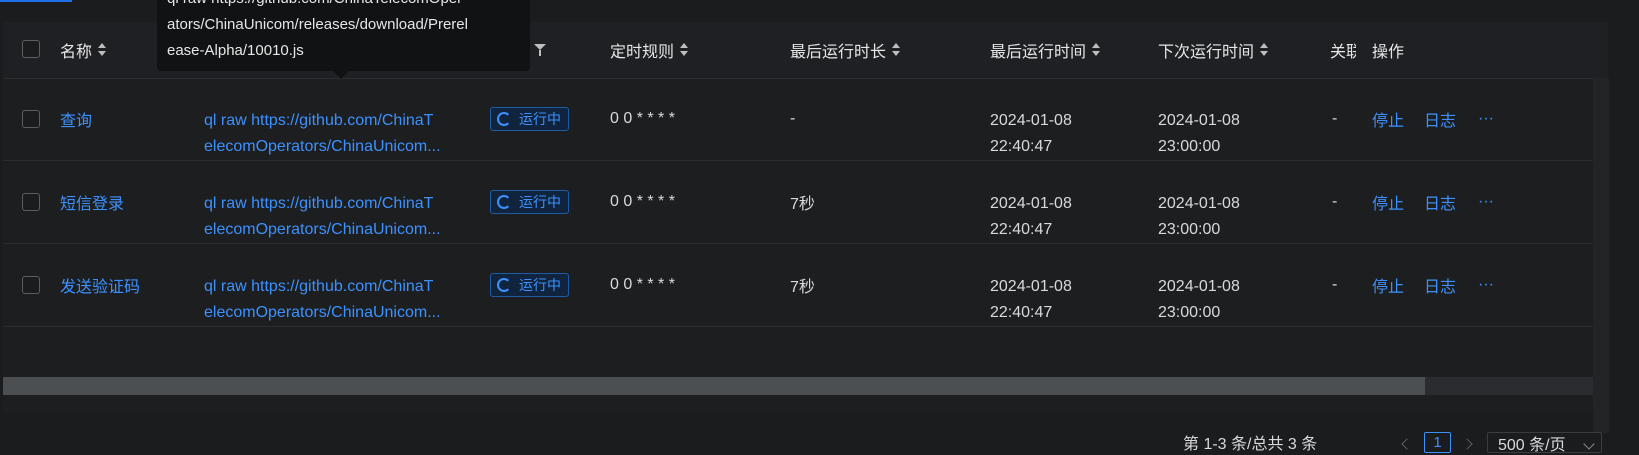 This screenshot has height=455, width=1639. What do you see at coordinates (1045, 50) in the screenshot?
I see `column-header-last-run: 最后运行时间` at bounding box center [1045, 50].